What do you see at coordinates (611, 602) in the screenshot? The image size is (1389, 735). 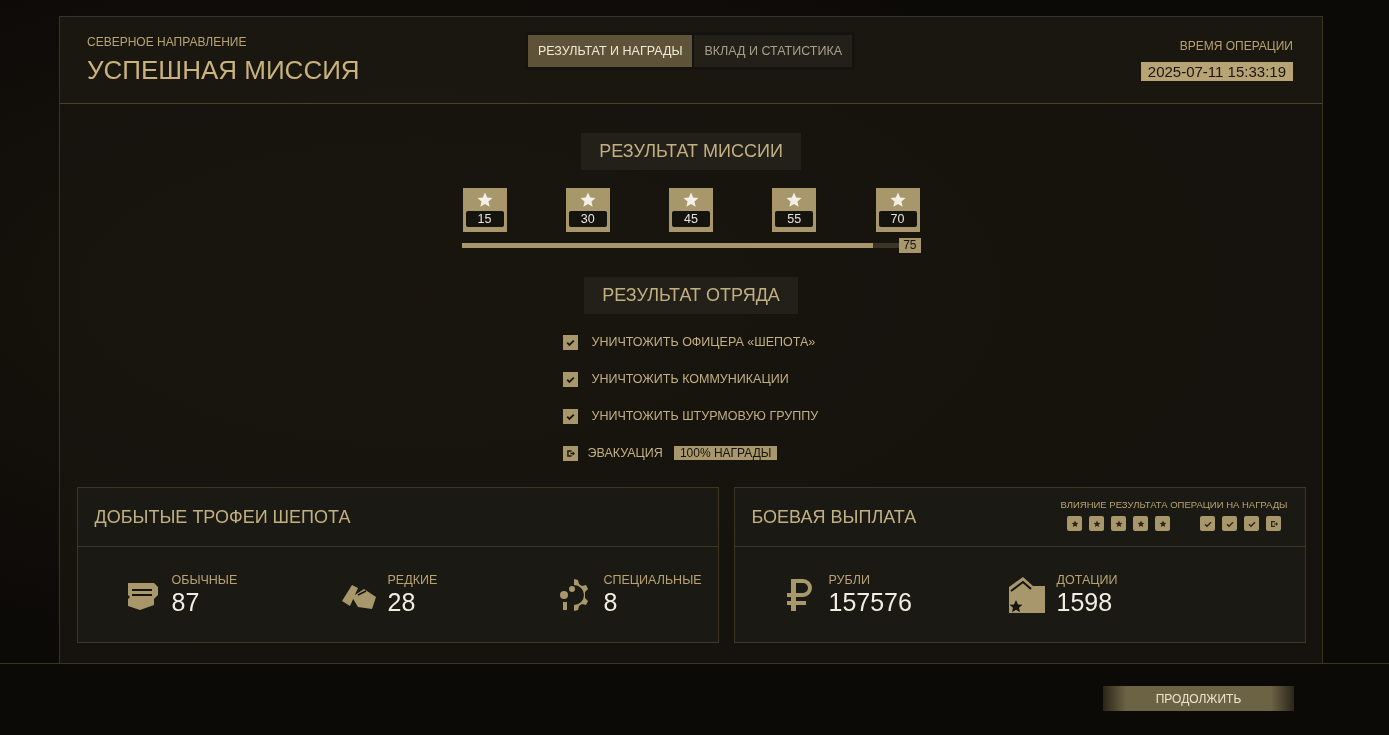 I see `stat-value: 8` at bounding box center [611, 602].